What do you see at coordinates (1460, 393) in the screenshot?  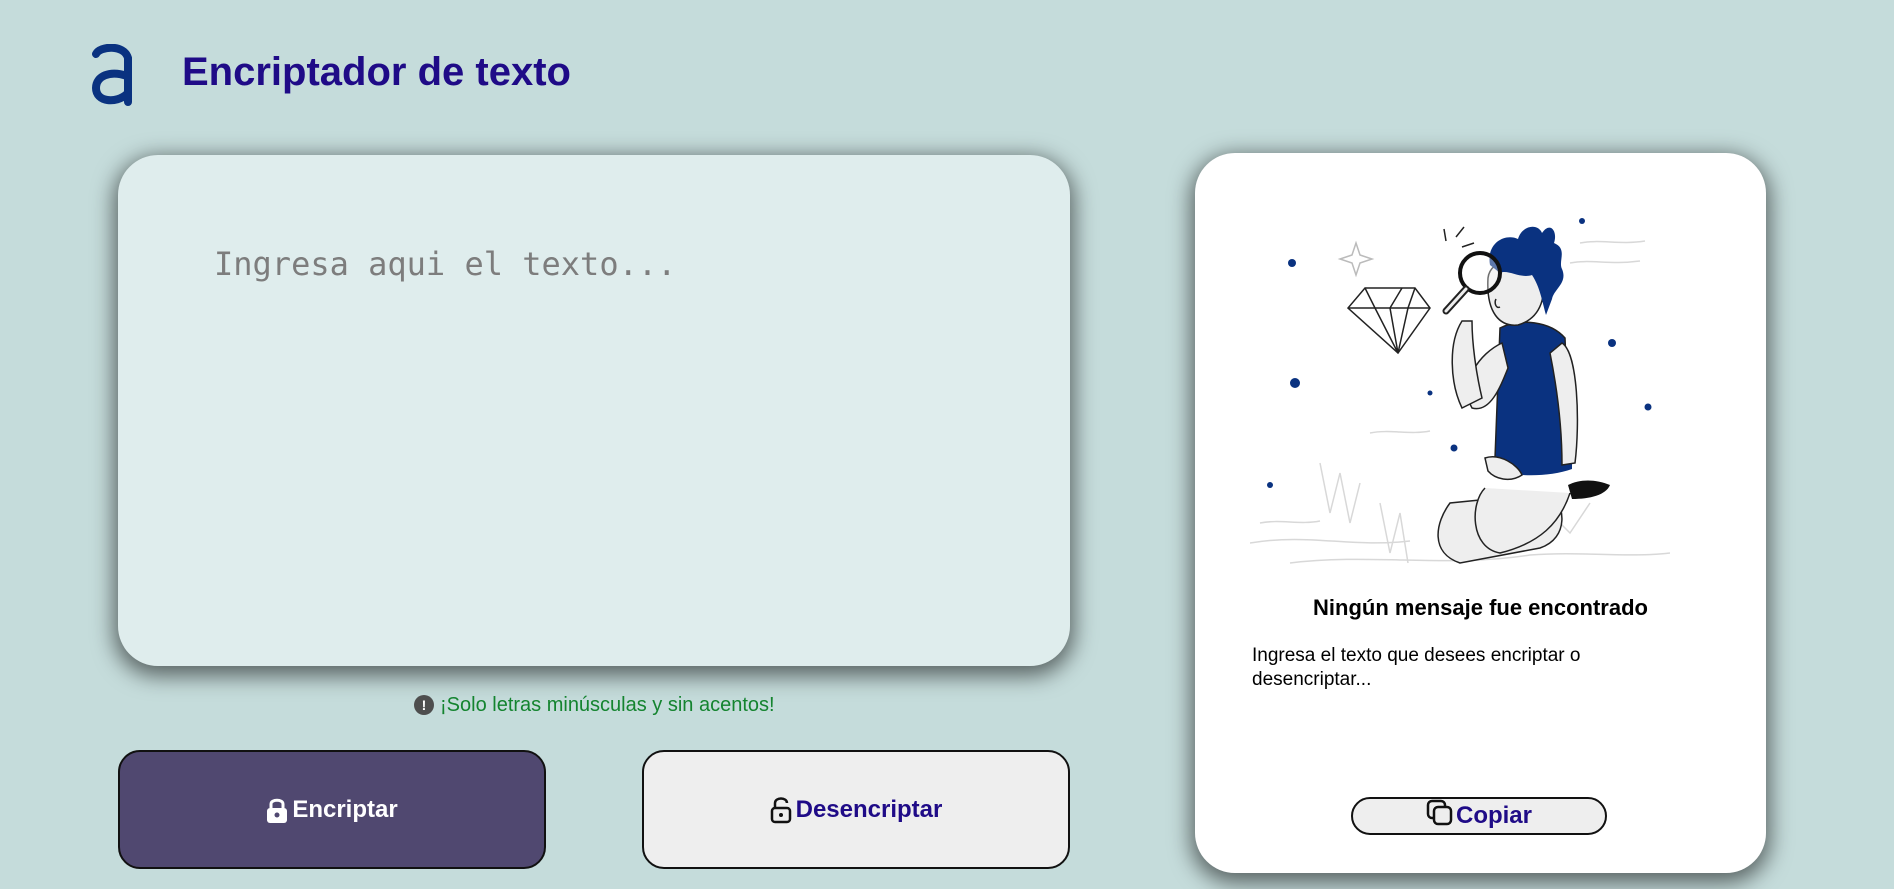 I see `person-magnifying-glass-illustration` at bounding box center [1460, 393].